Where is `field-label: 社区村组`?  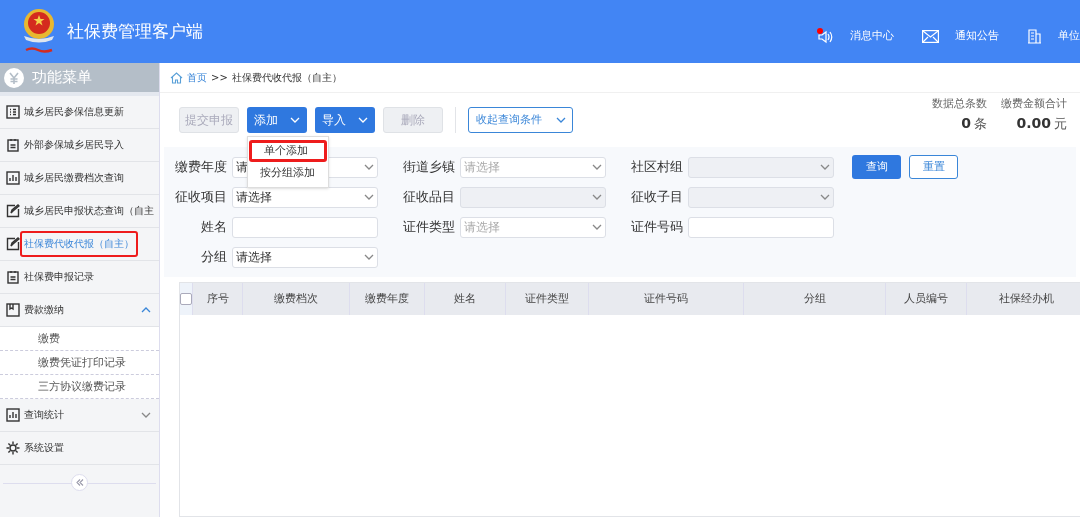 field-label: 社区村组 is located at coordinates (656, 167).